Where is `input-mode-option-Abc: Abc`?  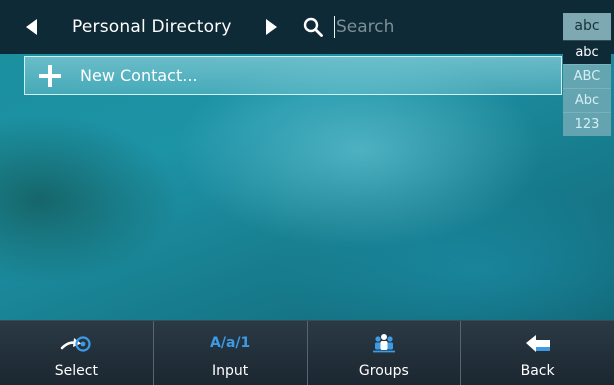
input-mode-option-Abc: Abc is located at coordinates (587, 100).